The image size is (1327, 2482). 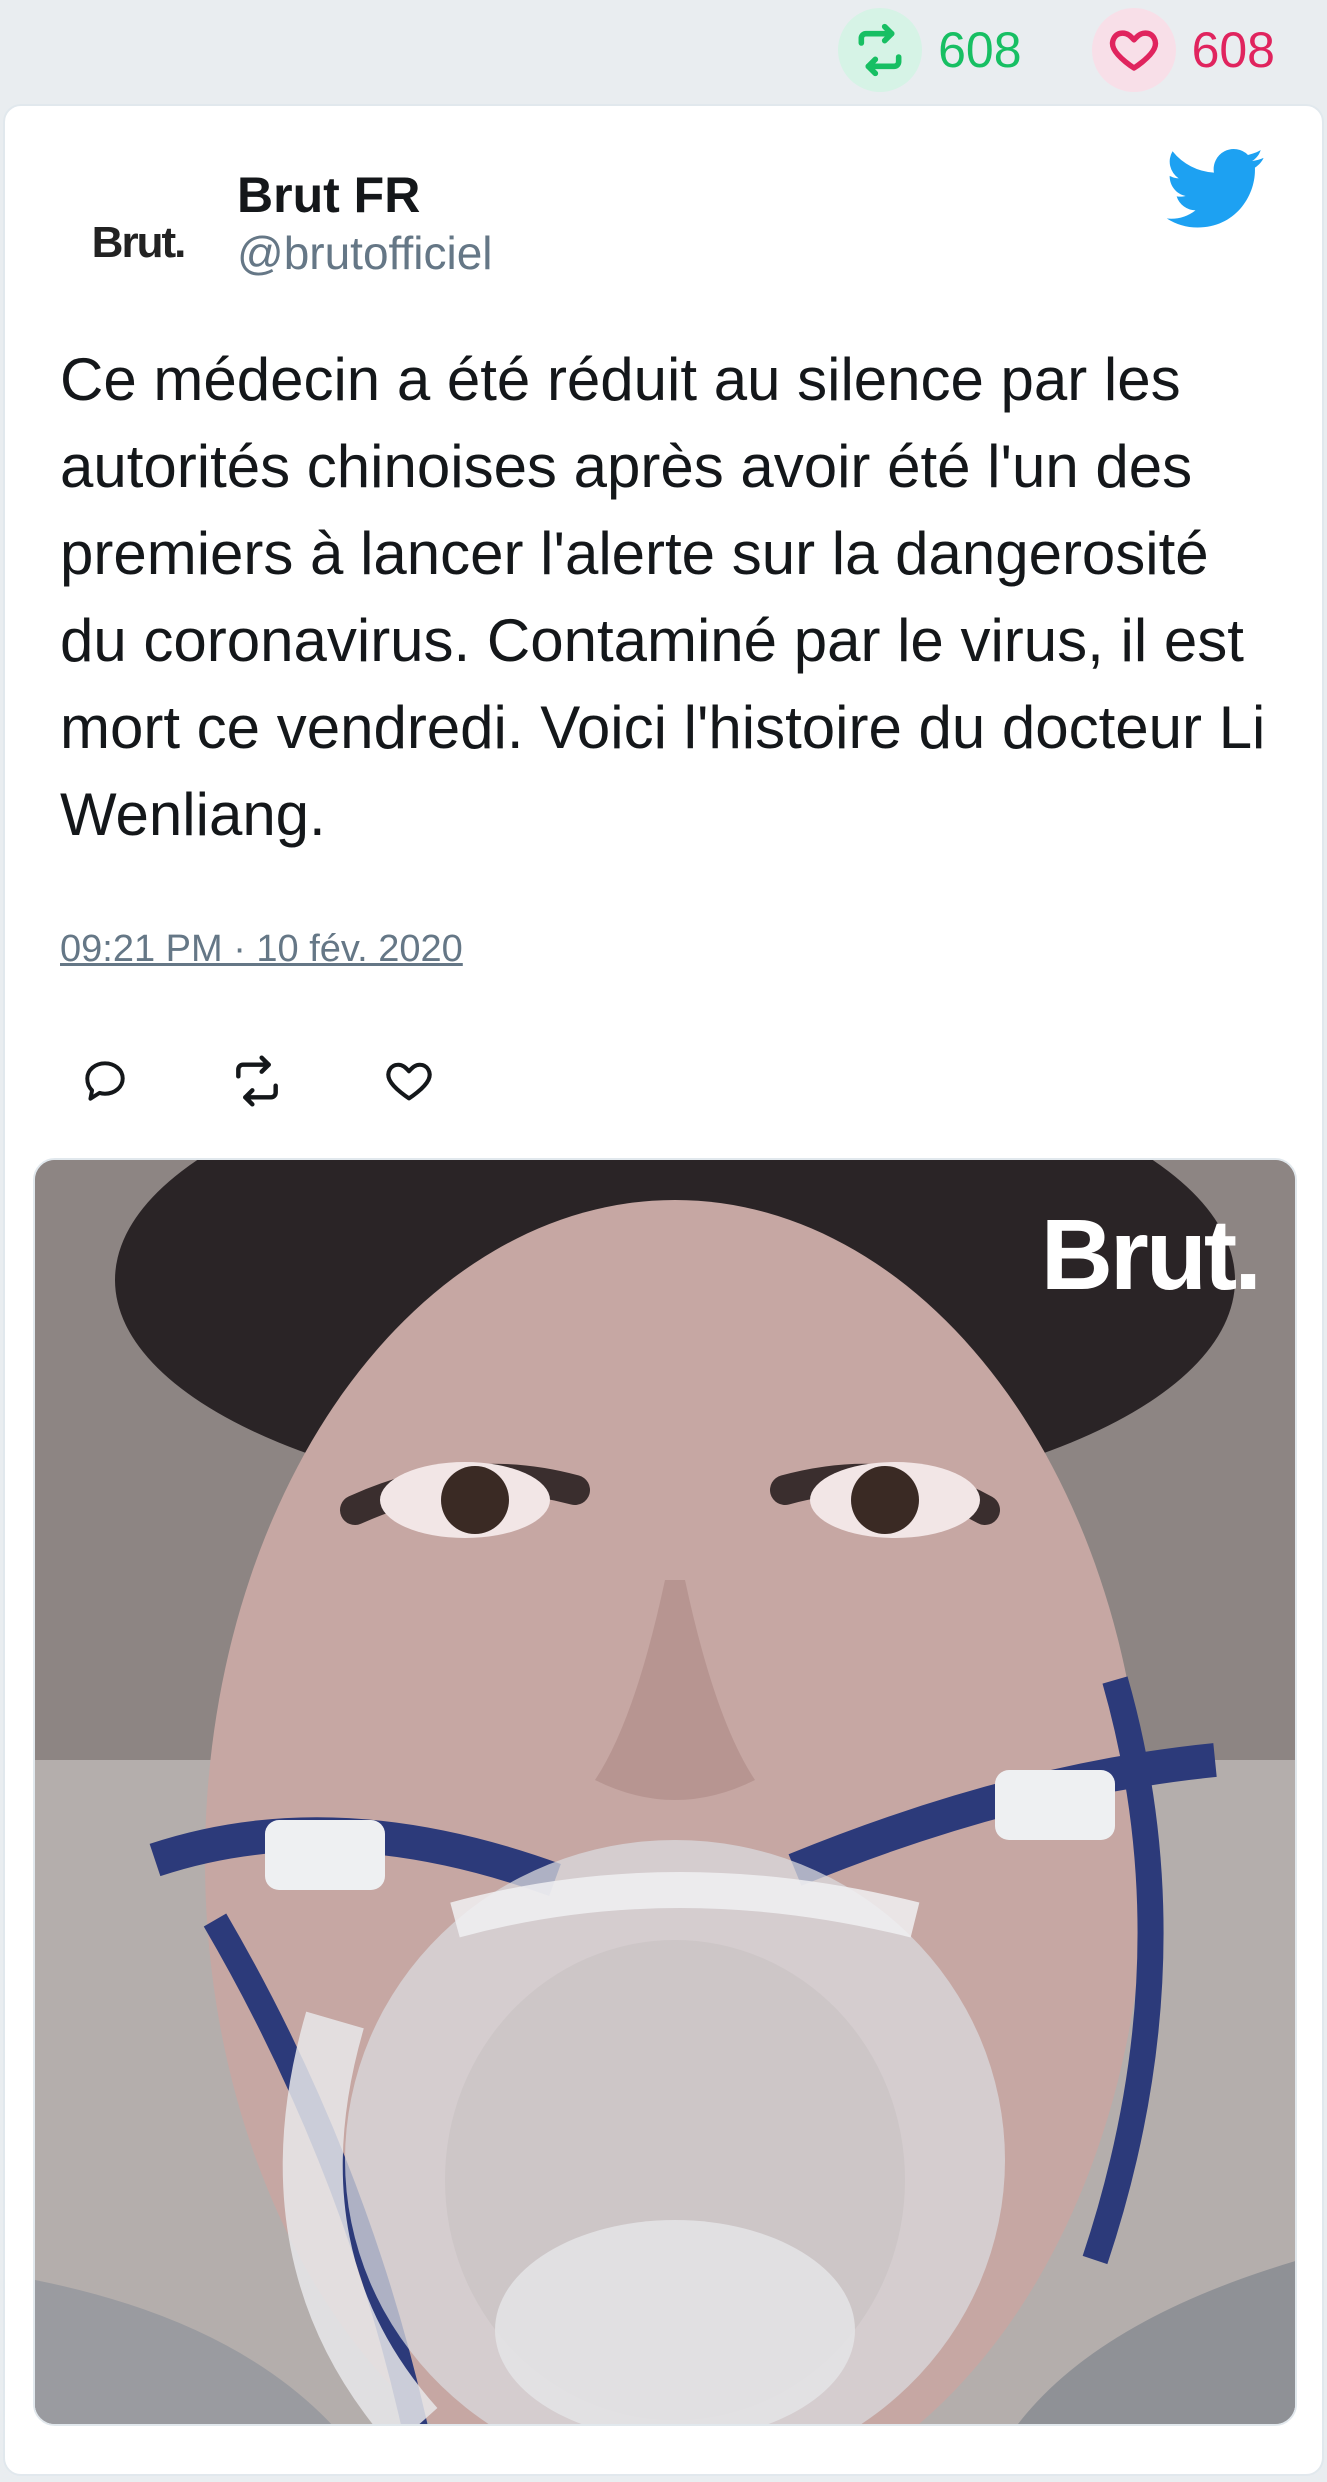 I want to click on avatar: Brut., so click(x=138, y=243).